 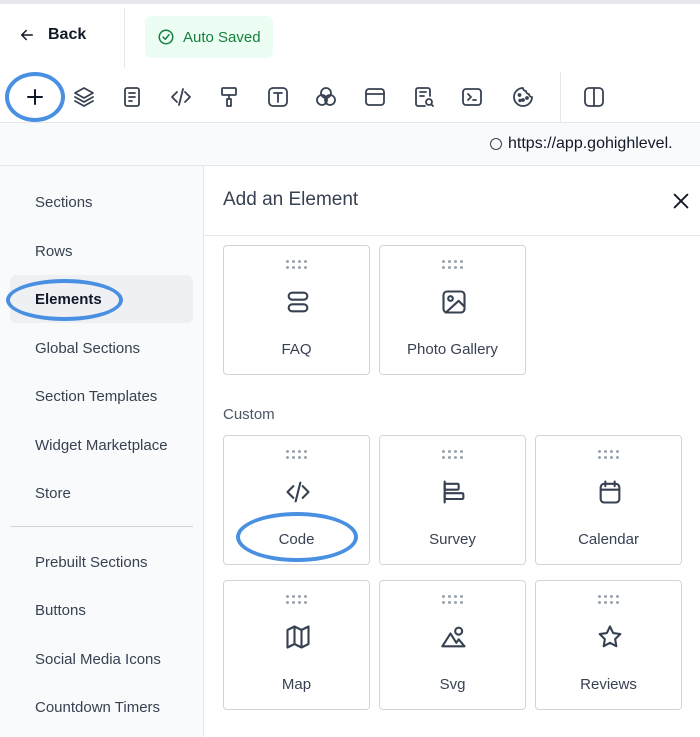 I want to click on sidebar-item-label: Prebuilt Sections, so click(x=91, y=562).